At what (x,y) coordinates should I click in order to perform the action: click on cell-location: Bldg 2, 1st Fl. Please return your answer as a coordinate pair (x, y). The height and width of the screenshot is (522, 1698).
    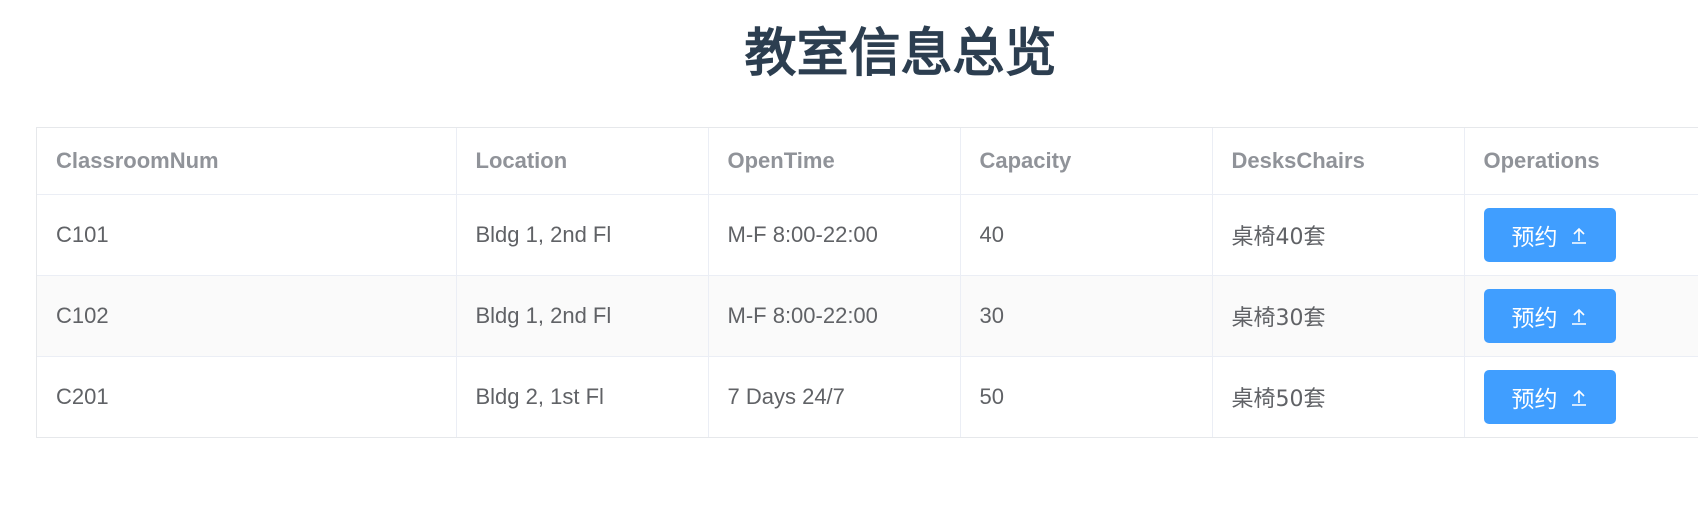
    Looking at the image, I should click on (582, 396).